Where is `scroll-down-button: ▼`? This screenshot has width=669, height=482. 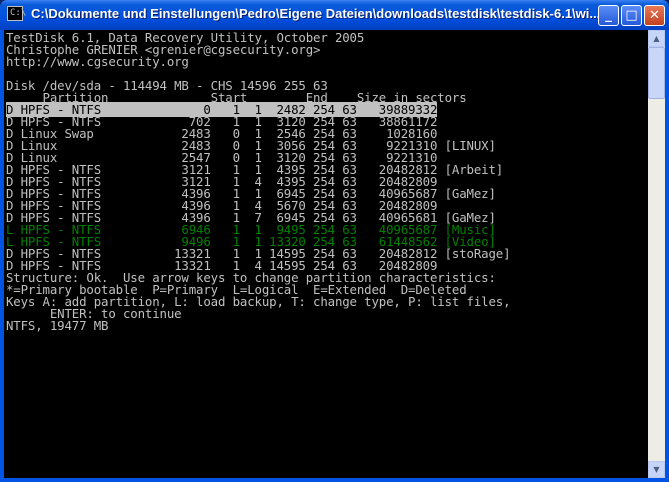 scroll-down-button: ▼ is located at coordinates (656, 469).